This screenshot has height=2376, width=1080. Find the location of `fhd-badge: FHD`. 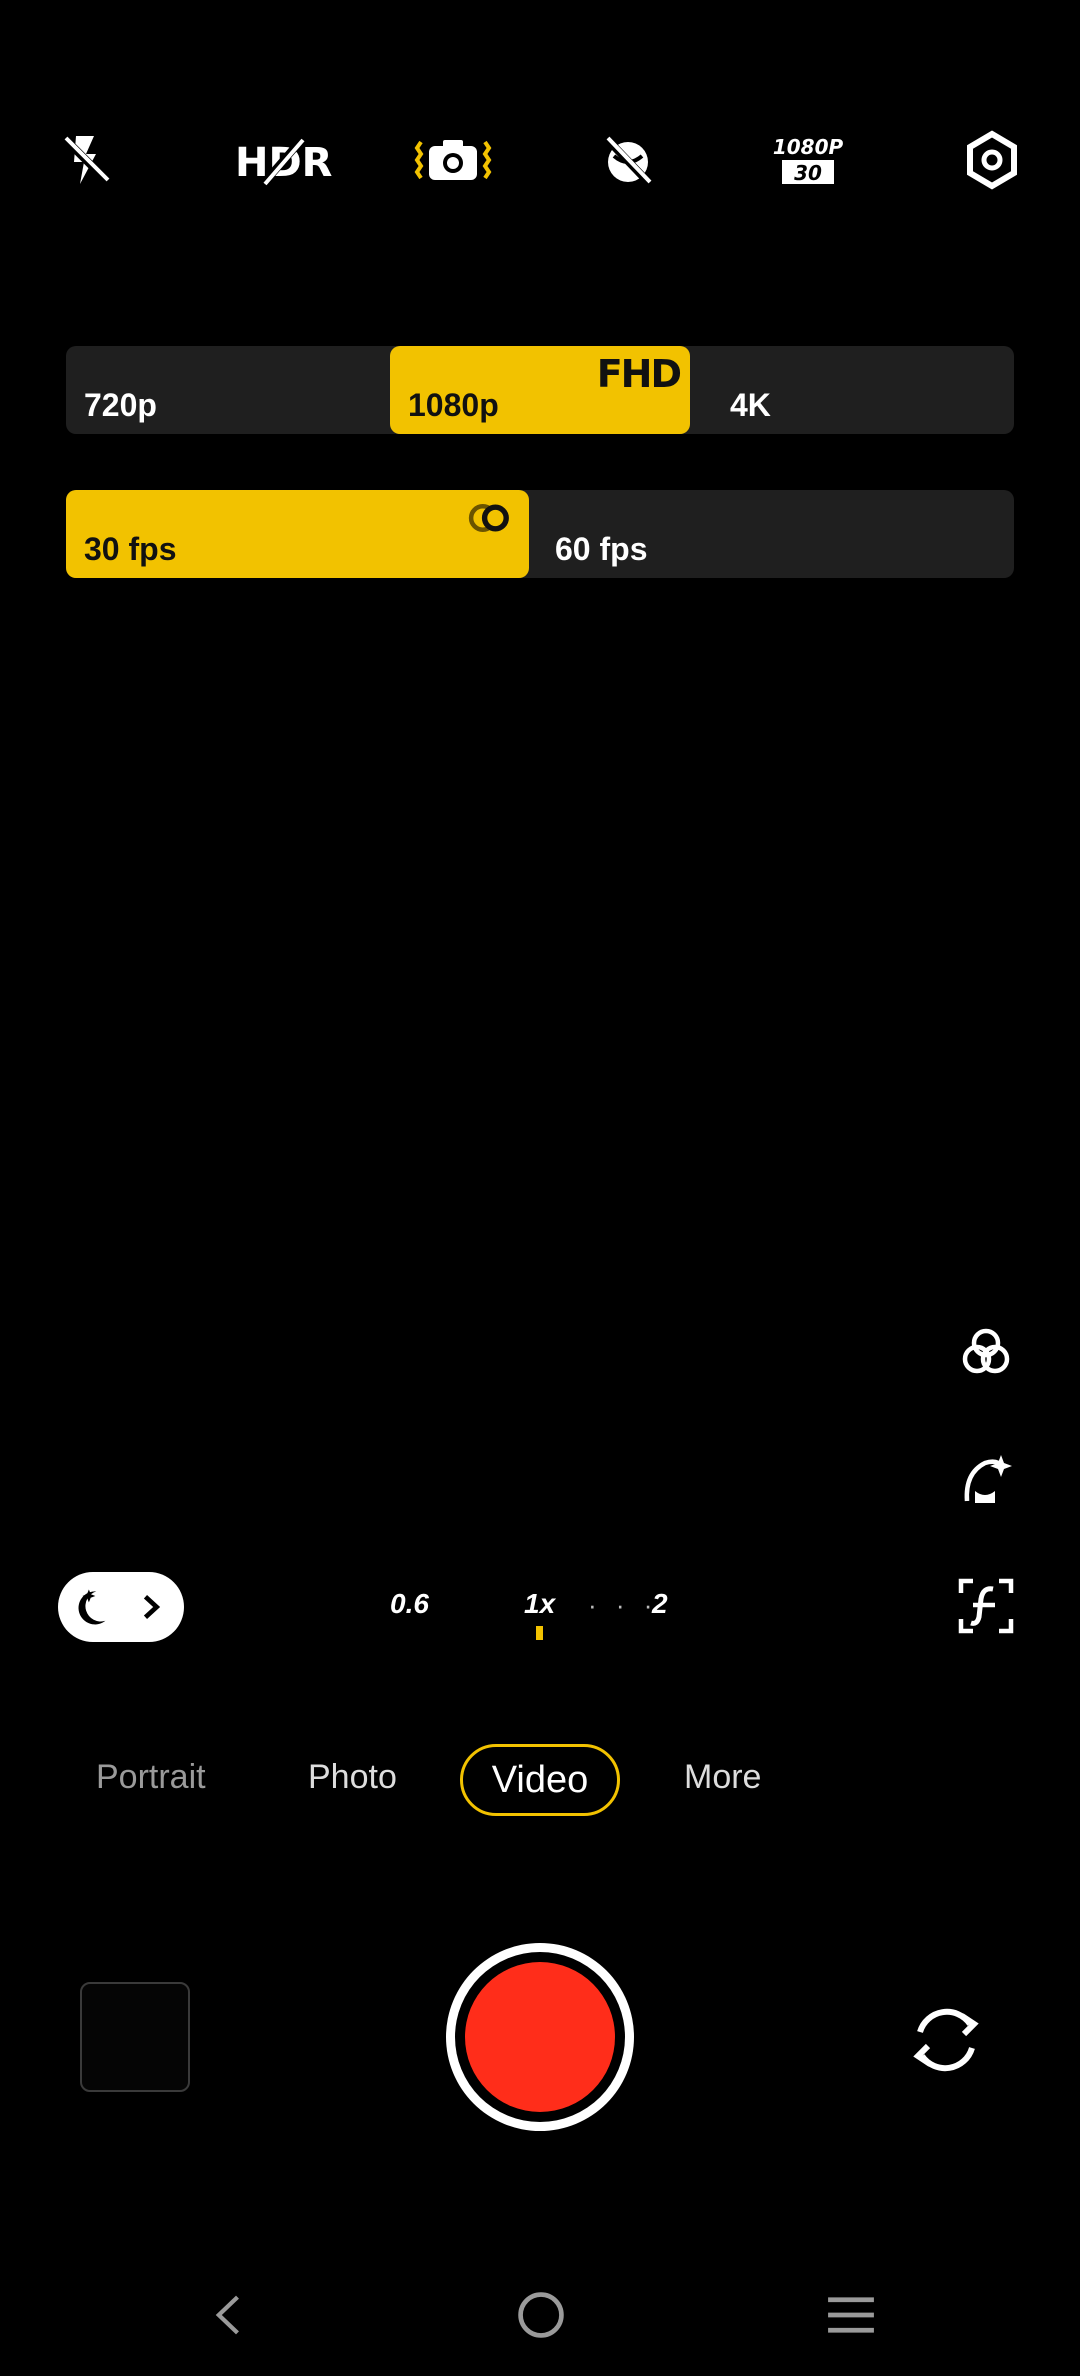

fhd-badge: FHD is located at coordinates (639, 374).